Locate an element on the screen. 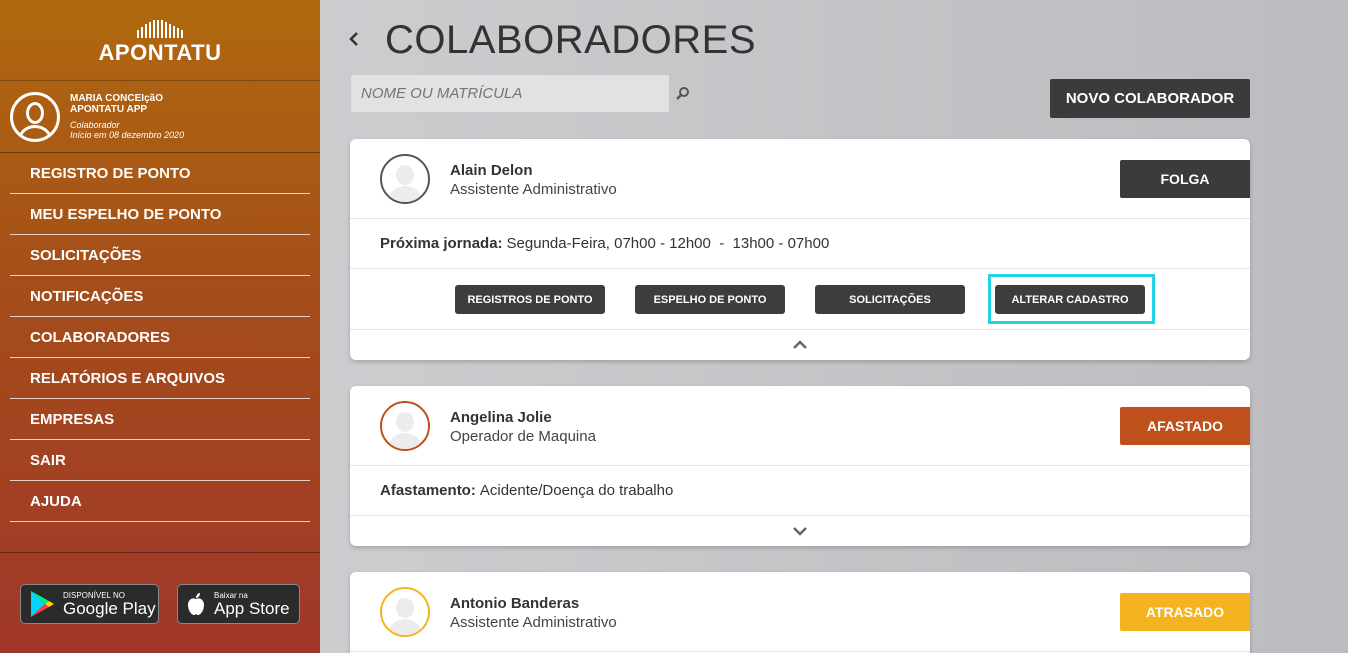 This screenshot has width=1348, height=653. employee-name: Angelina Jolie is located at coordinates (501, 417).